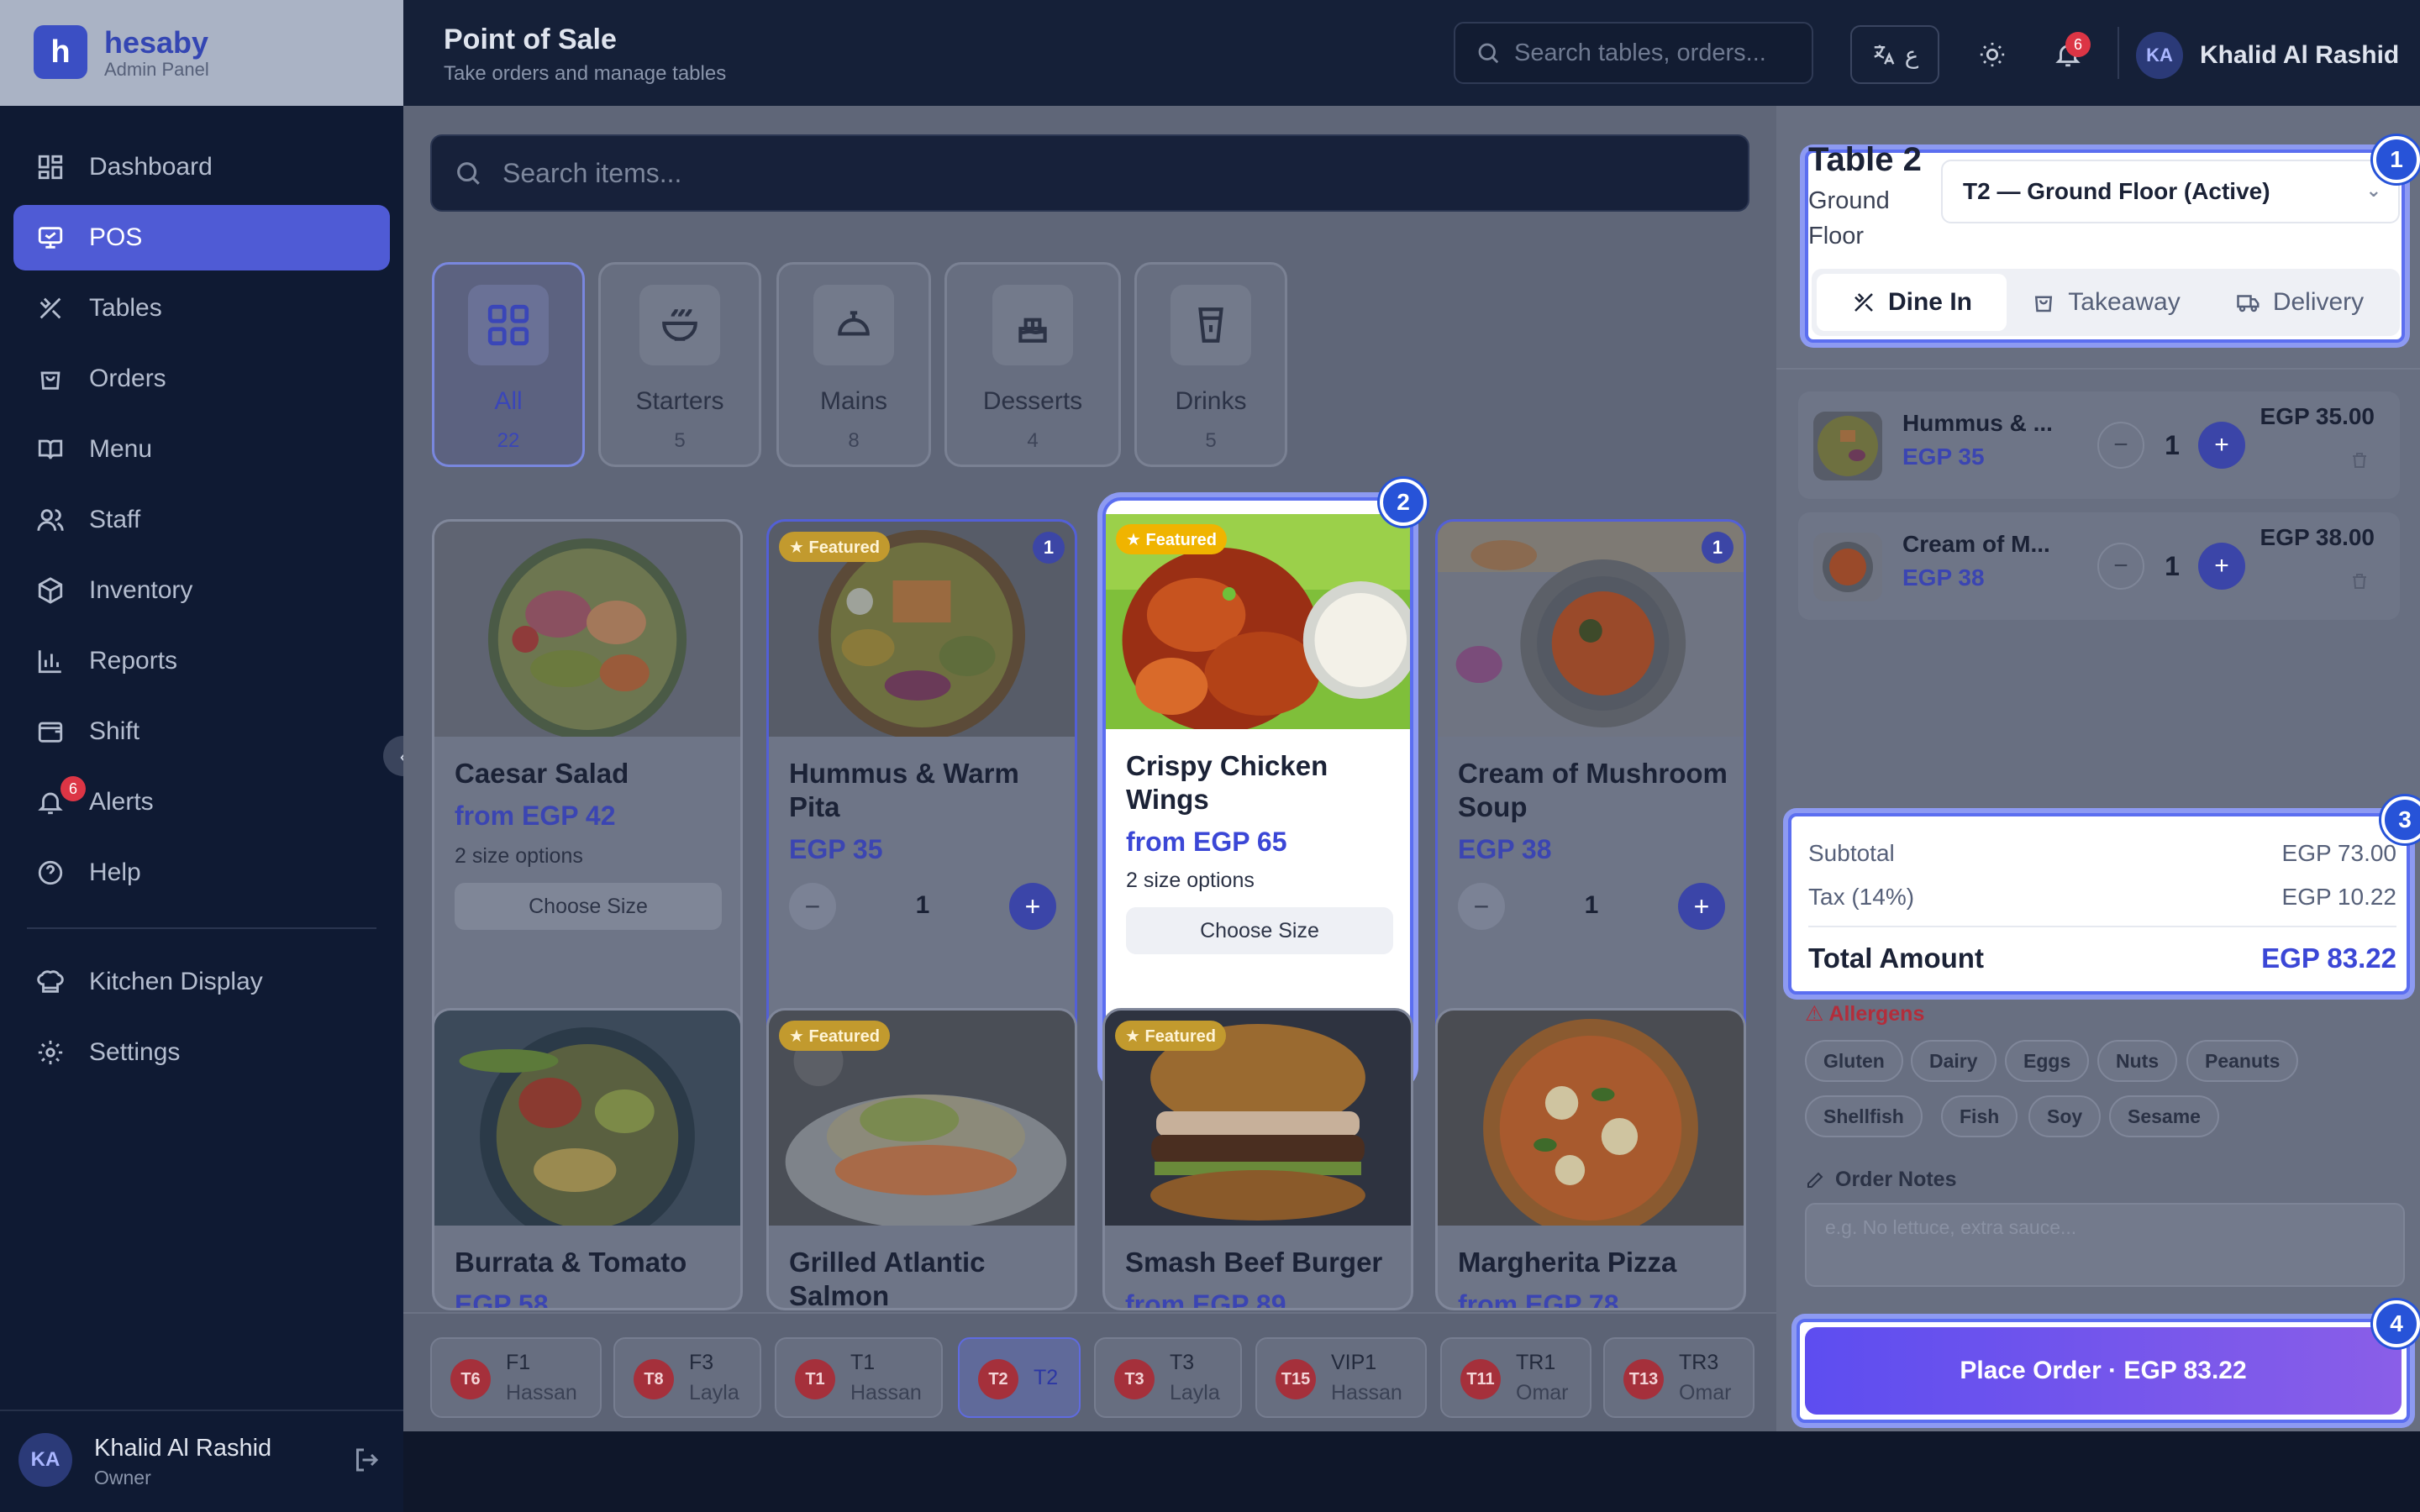  Describe the element at coordinates (1864, 1116) in the screenshot. I see `allergen-chip: Shellfish` at that location.